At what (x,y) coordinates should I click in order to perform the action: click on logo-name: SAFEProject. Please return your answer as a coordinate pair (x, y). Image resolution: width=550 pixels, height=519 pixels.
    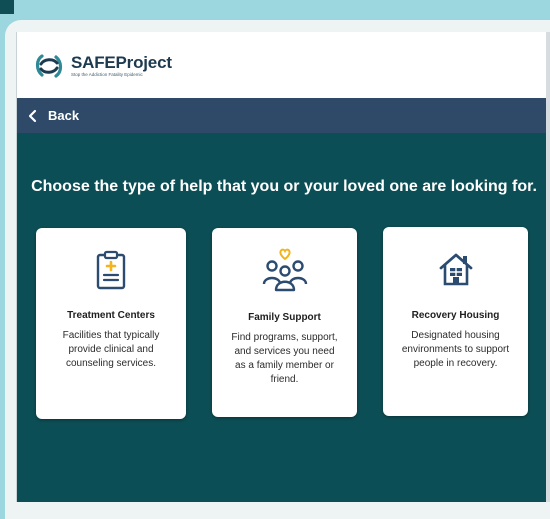
    Looking at the image, I should click on (121, 62).